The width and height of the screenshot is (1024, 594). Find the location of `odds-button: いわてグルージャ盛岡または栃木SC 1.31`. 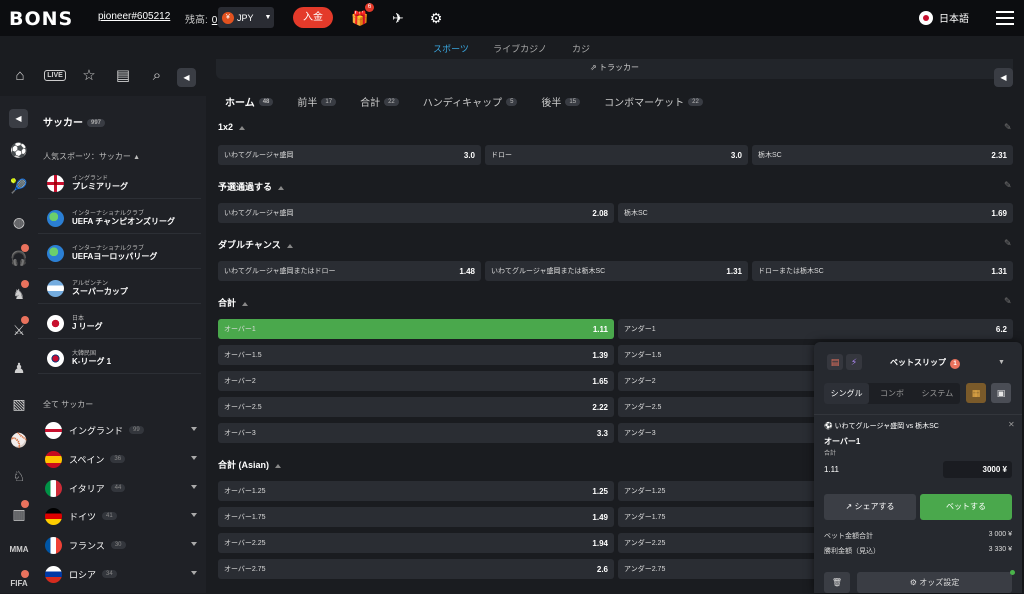

odds-button: いわてグルージャ盛岡または栃木SC 1.31 is located at coordinates (616, 271).